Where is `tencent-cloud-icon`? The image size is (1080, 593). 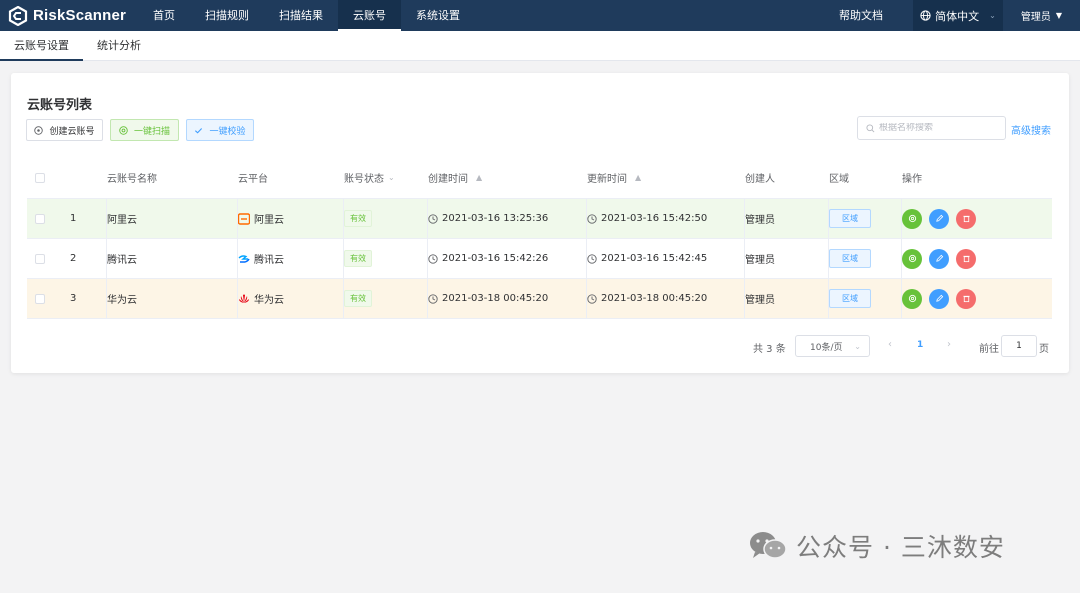 tencent-cloud-icon is located at coordinates (244, 258).